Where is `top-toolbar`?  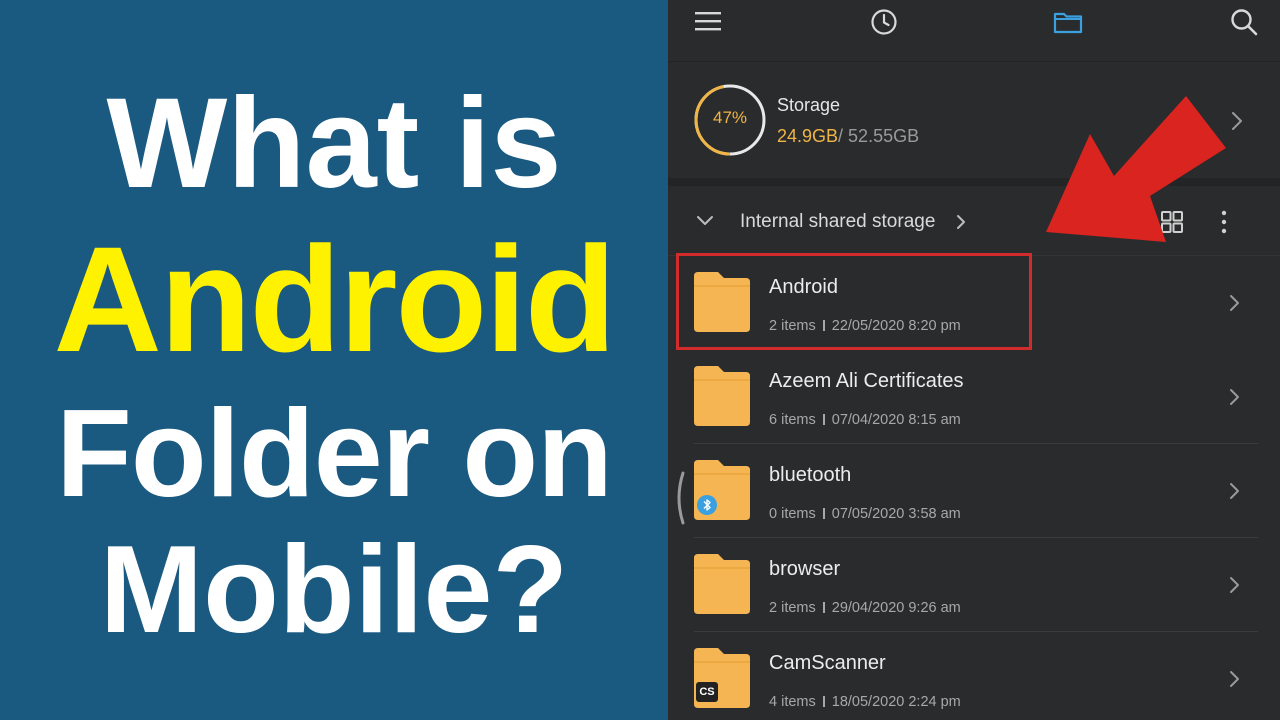
top-toolbar is located at coordinates (974, 31).